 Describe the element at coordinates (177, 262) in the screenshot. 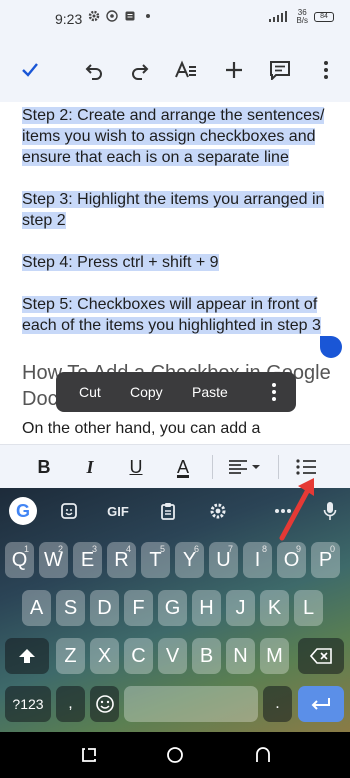

I see `doc-paragraph-step4: Step 4: Press ctrl + shift + 9` at that location.